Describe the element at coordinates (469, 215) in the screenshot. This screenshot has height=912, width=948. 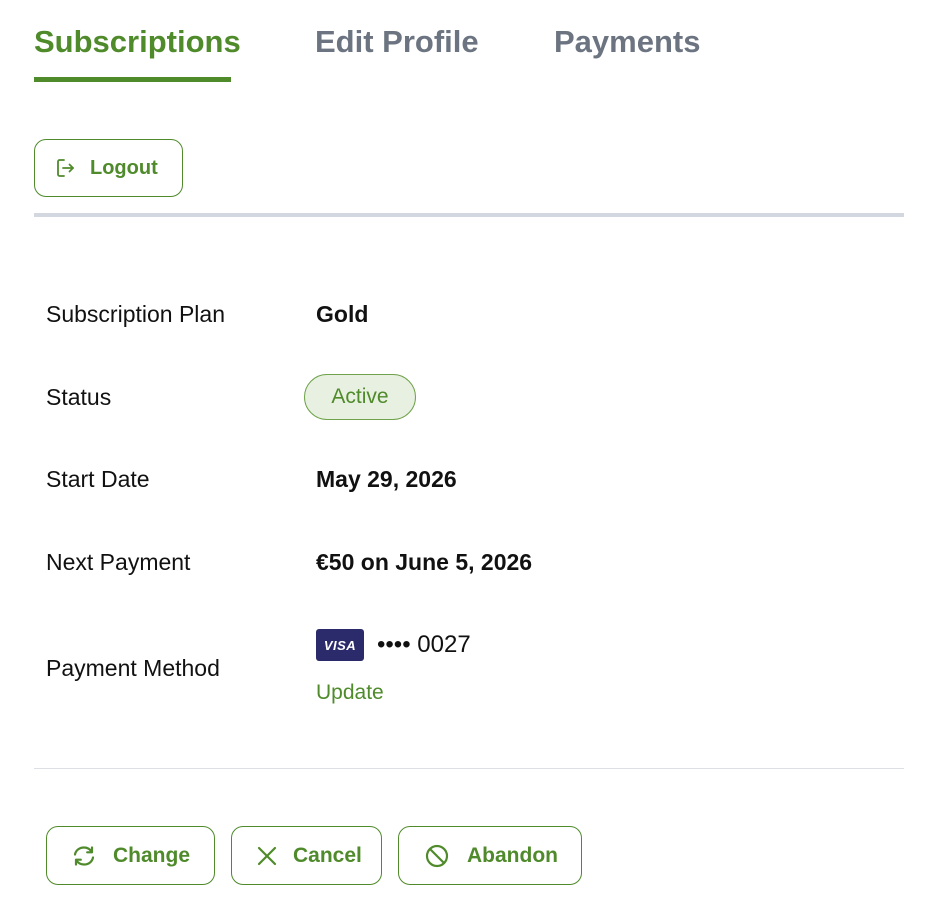
I see `header-divider` at that location.